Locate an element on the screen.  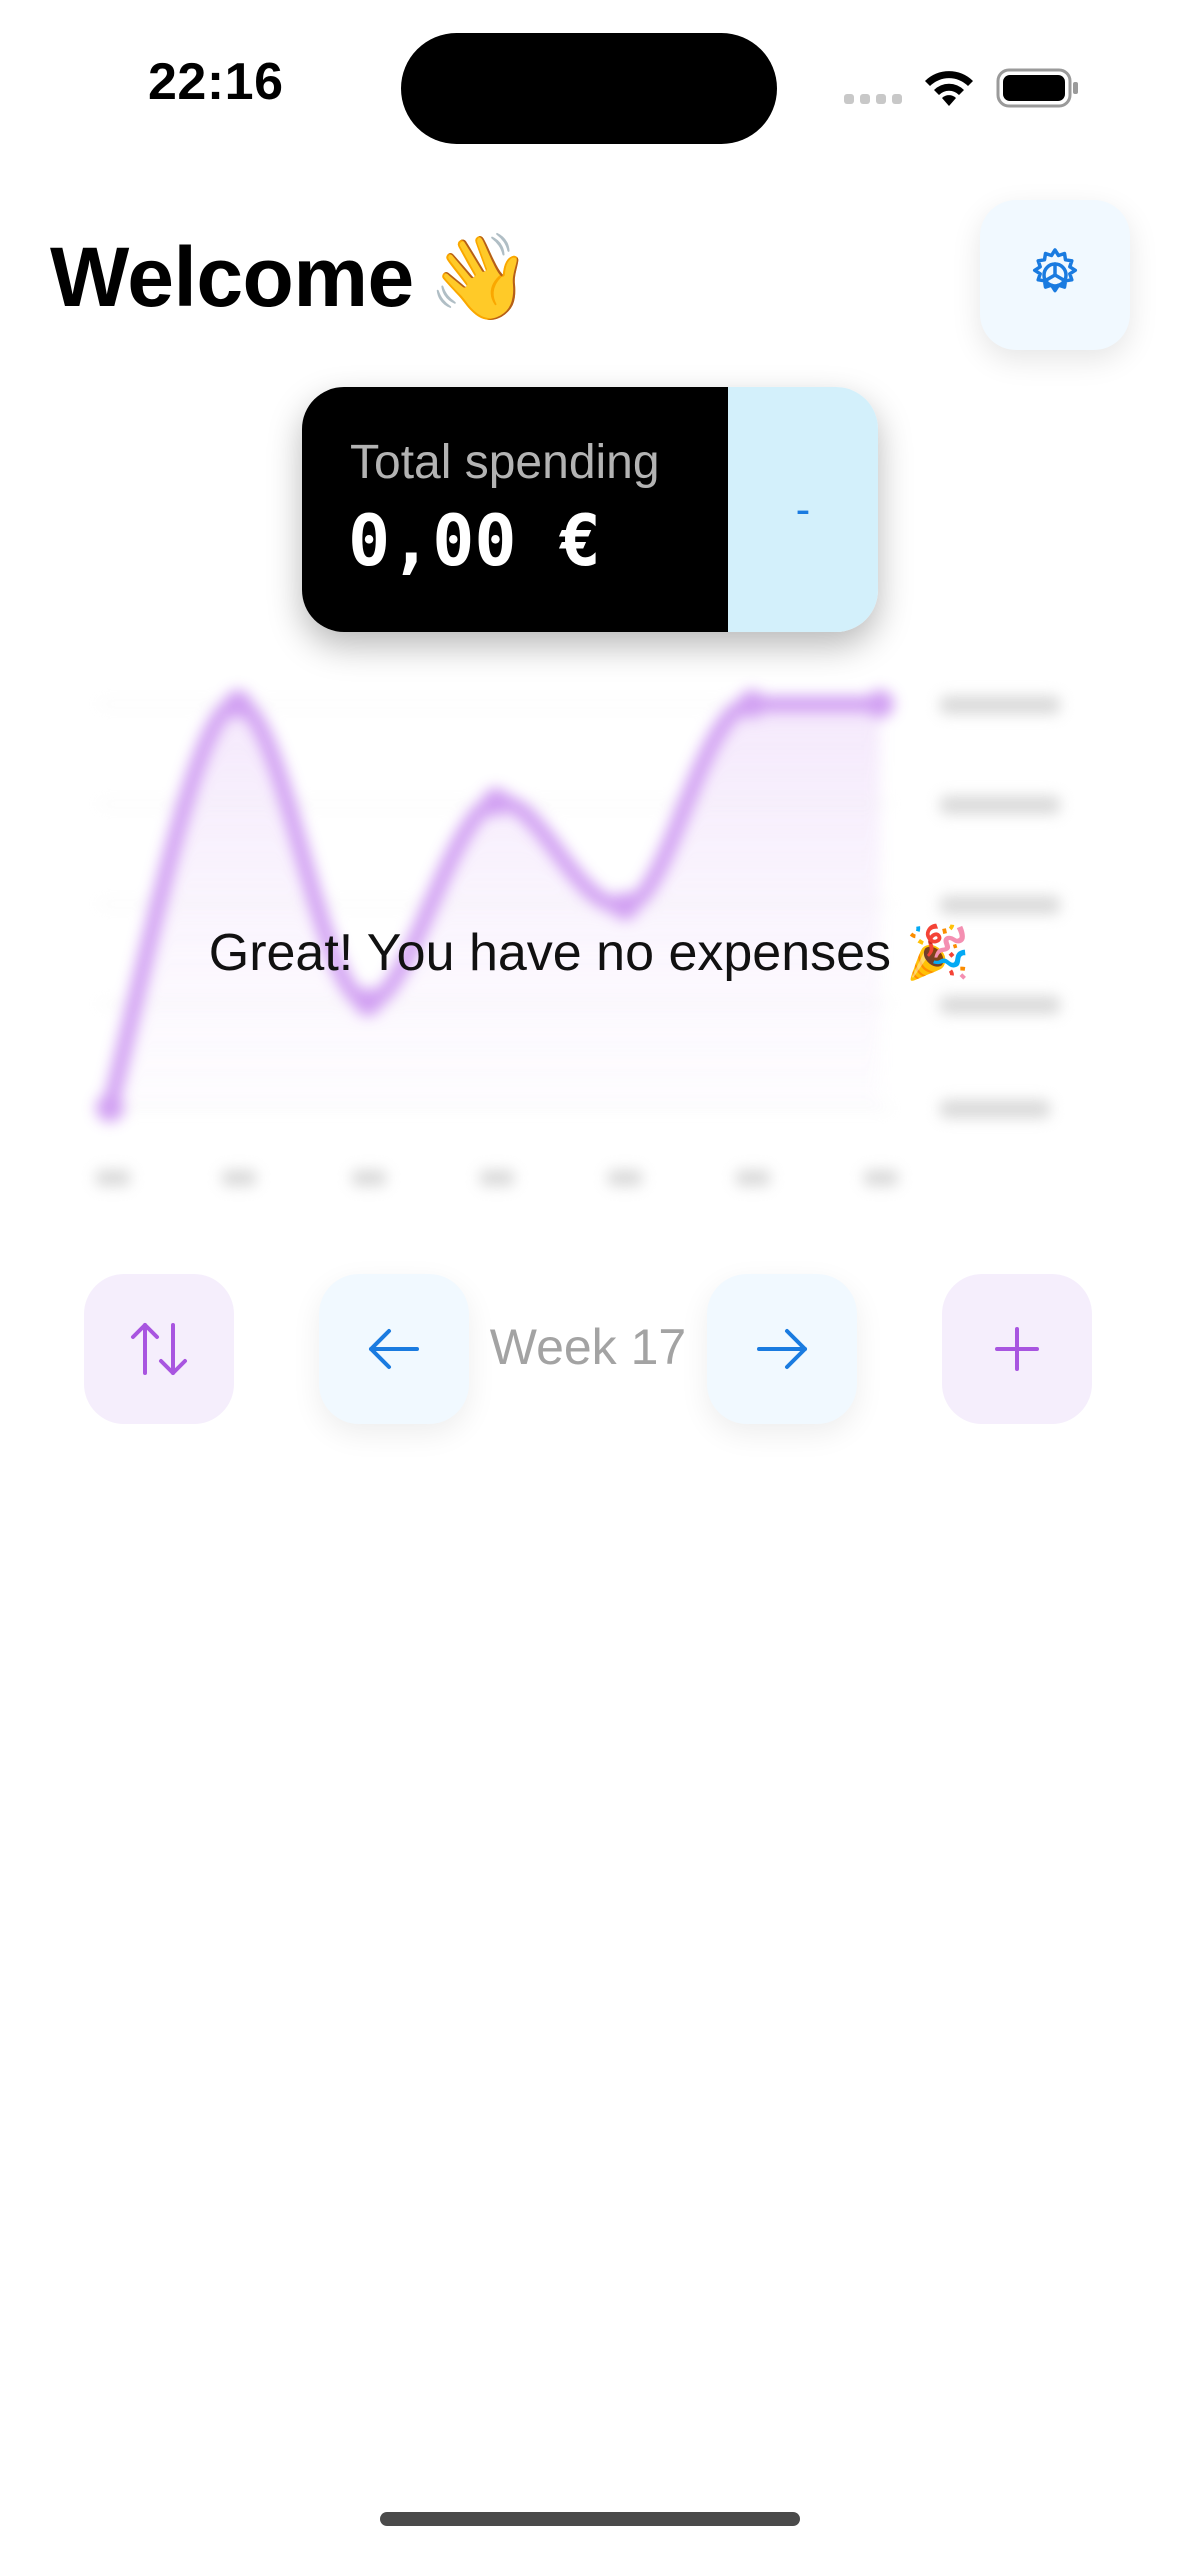
total-spending-card: Total spending 0,00 € - is located at coordinates (590, 509).